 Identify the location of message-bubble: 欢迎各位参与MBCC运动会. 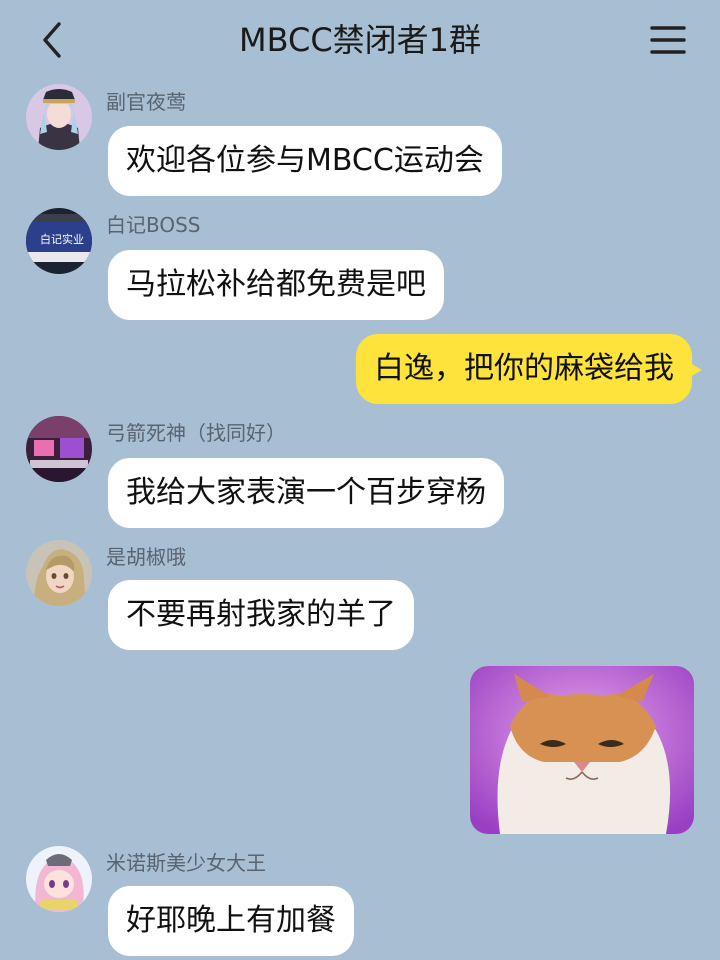
(305, 161).